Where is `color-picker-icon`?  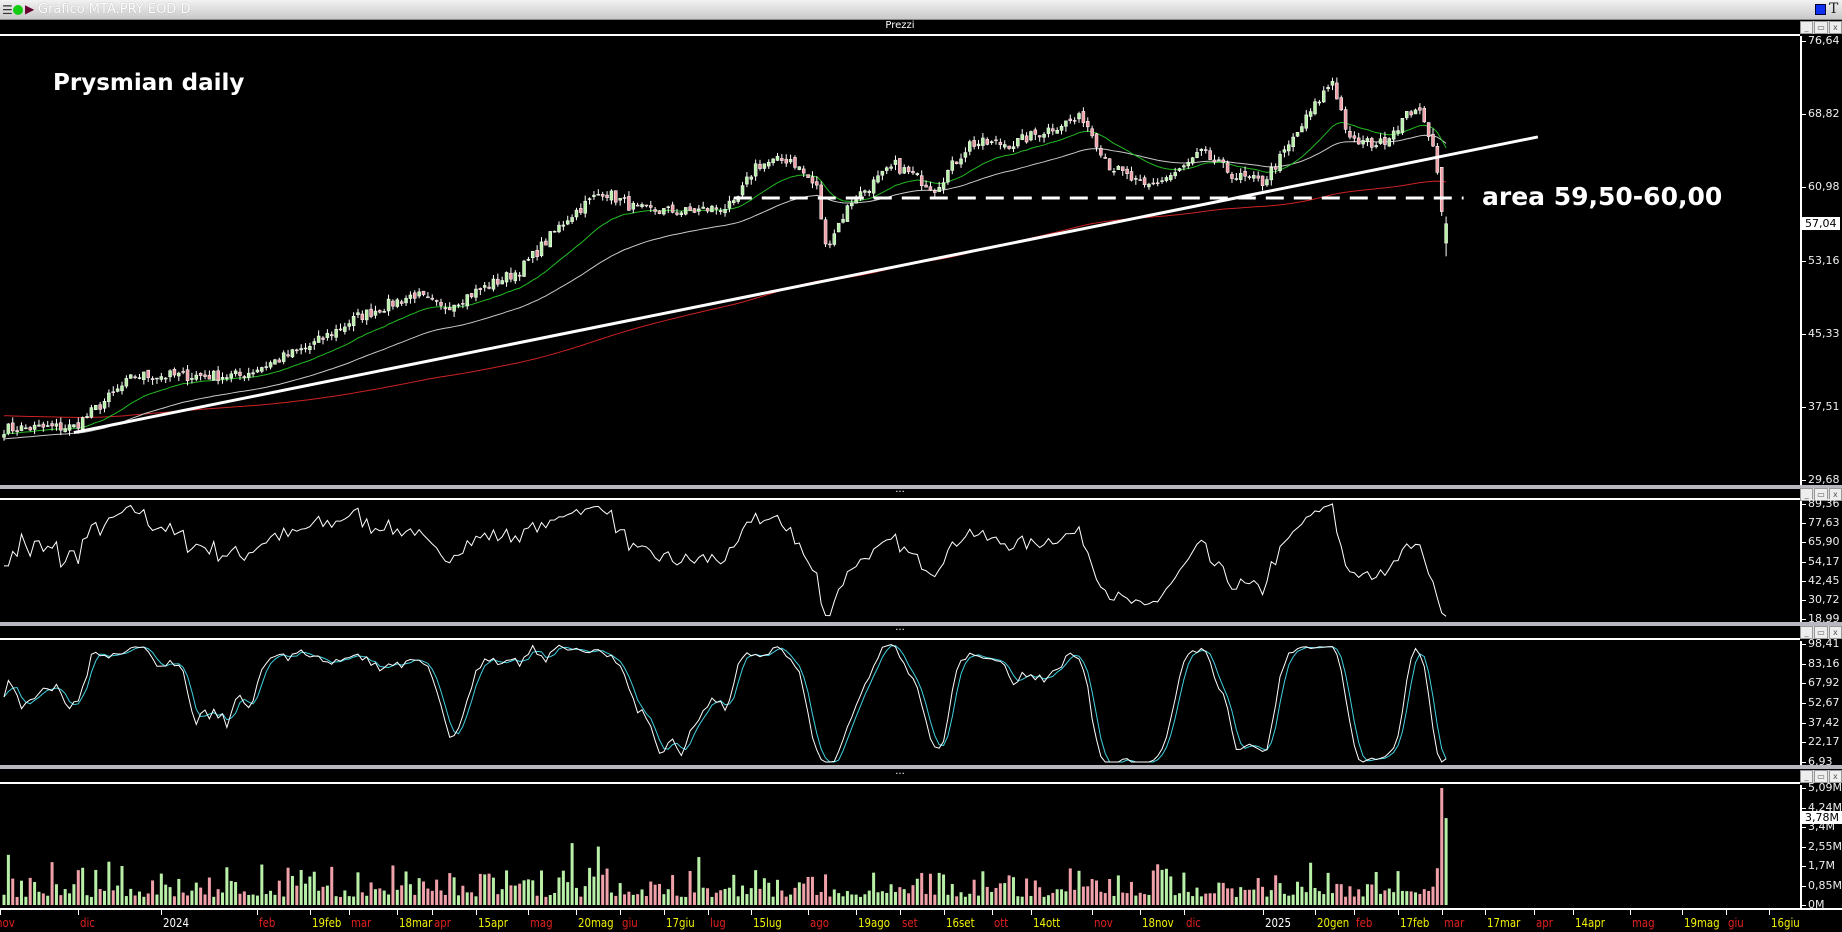
color-picker-icon is located at coordinates (1820, 9).